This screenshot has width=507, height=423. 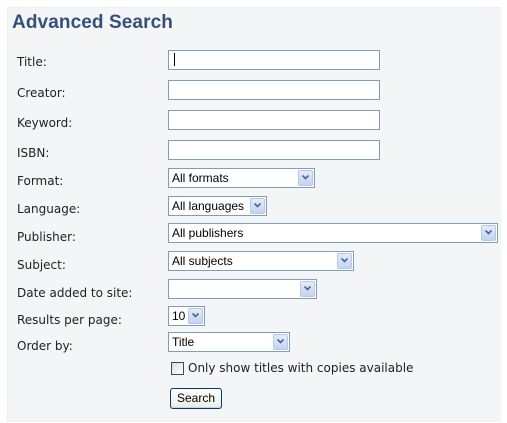 What do you see at coordinates (261, 261) in the screenshot?
I see `subject-select: All subjects` at bounding box center [261, 261].